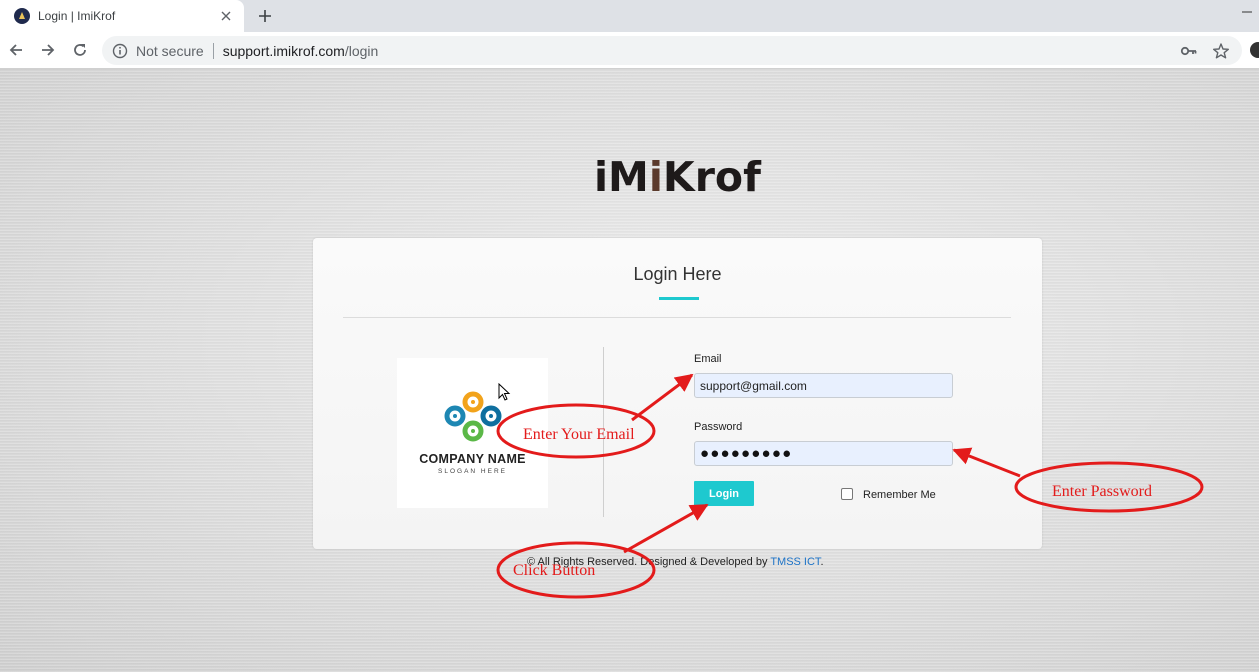 The height and width of the screenshot is (672, 1259). I want to click on site-favicon-icon, so click(22, 16).